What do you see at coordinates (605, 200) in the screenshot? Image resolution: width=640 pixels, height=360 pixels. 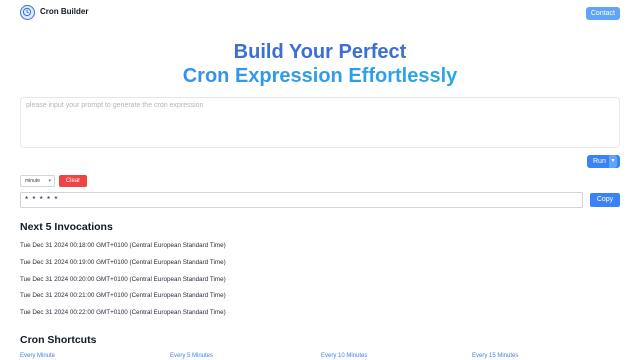 I see `copy-button: Copy` at bounding box center [605, 200].